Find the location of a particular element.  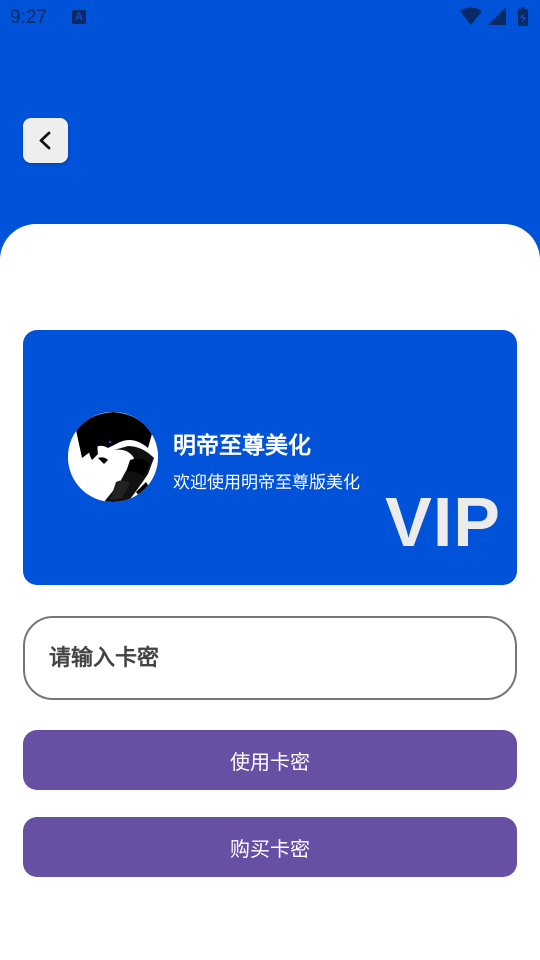

buy-card-key-button: 购买卡密 is located at coordinates (270, 847).